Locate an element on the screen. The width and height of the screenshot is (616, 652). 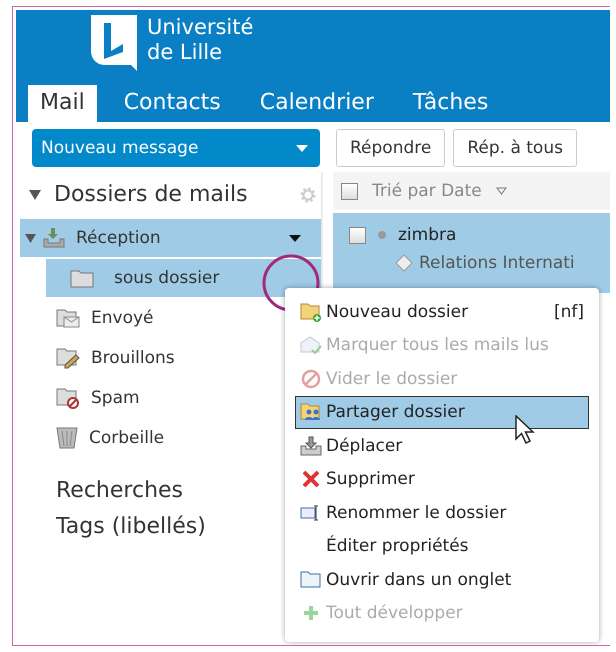
envelope-check-icon is located at coordinates (311, 345).